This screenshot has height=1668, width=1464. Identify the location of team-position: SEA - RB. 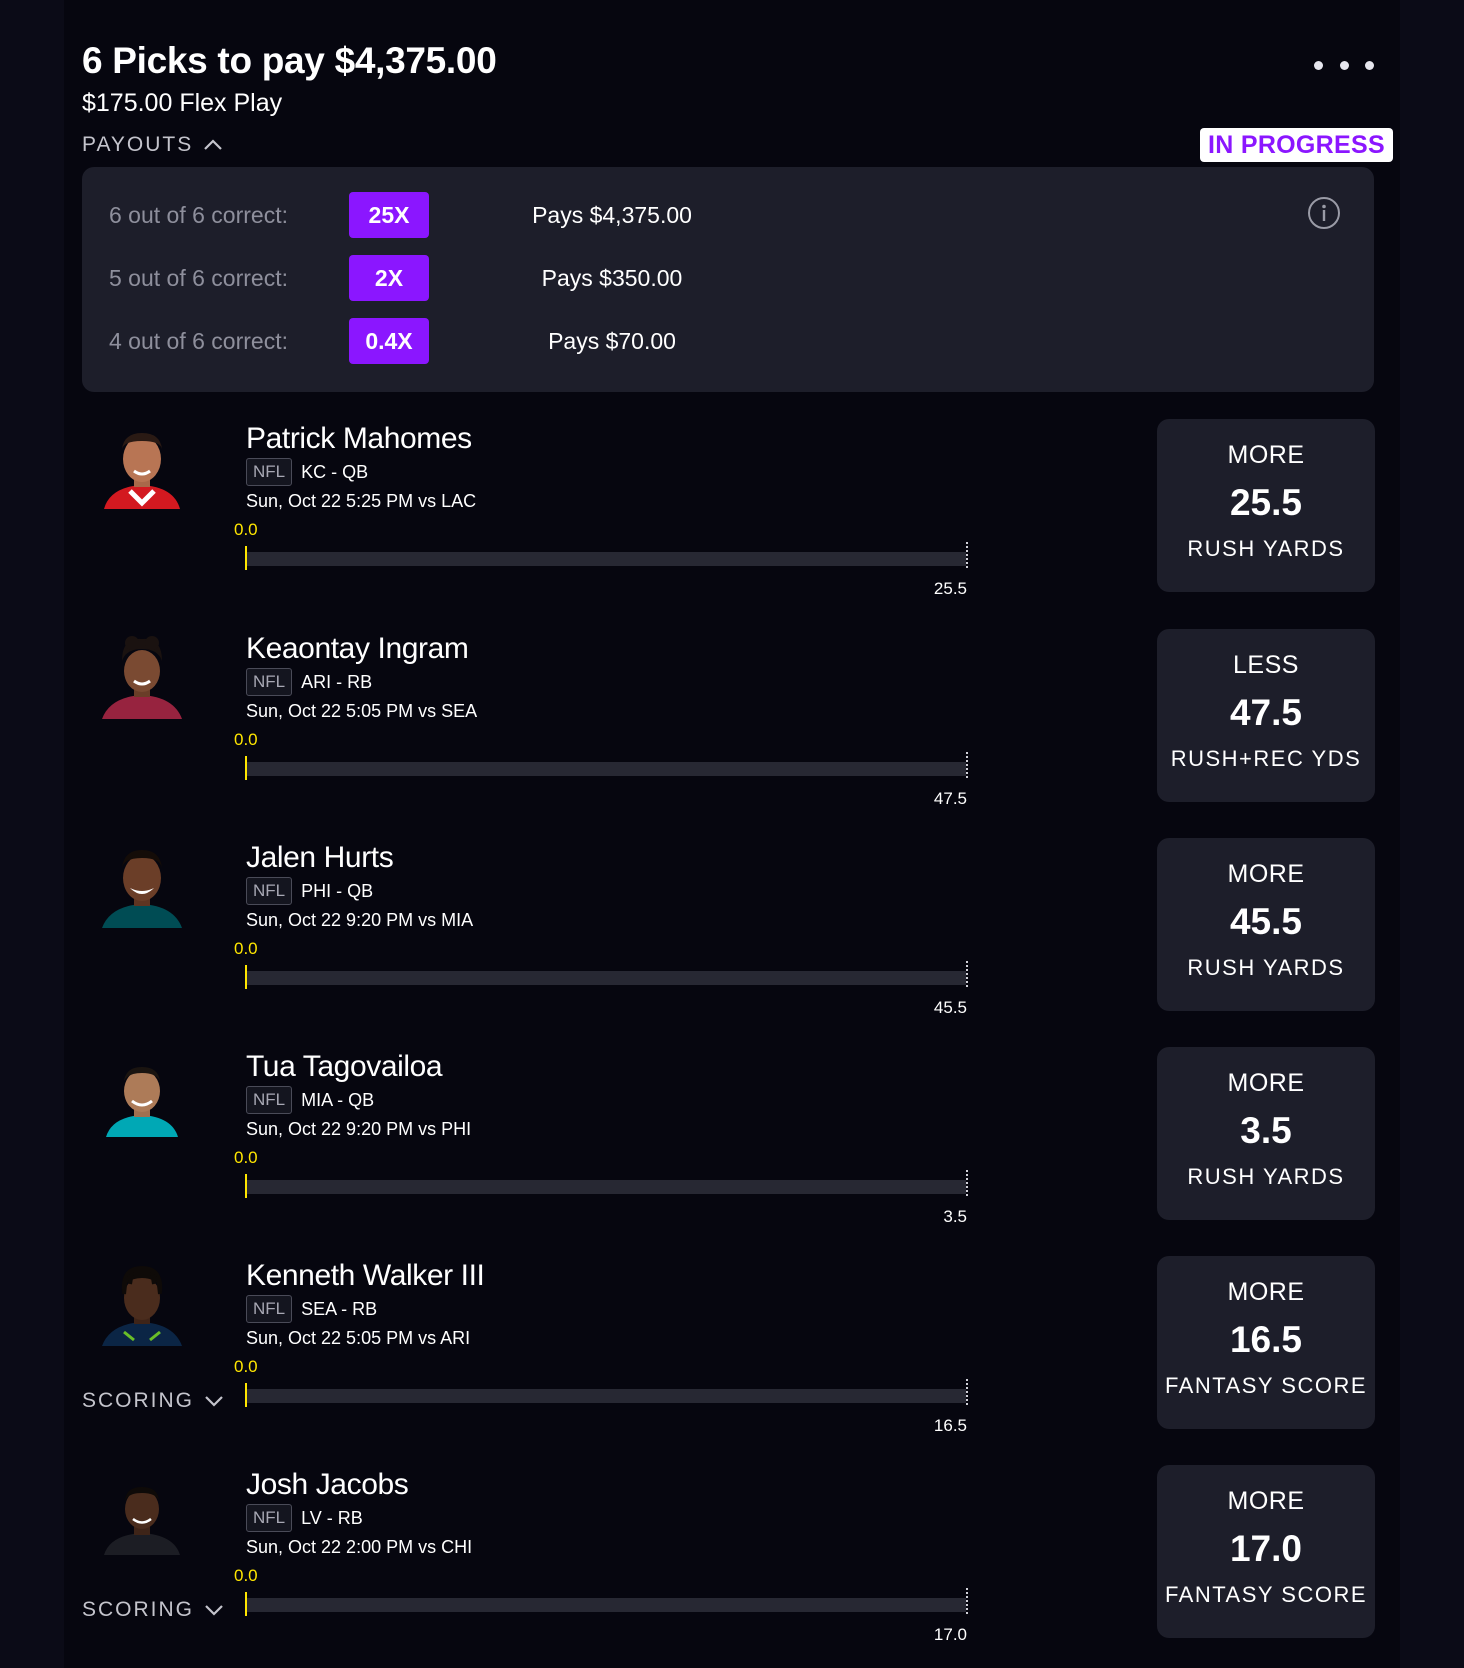
(339, 1308).